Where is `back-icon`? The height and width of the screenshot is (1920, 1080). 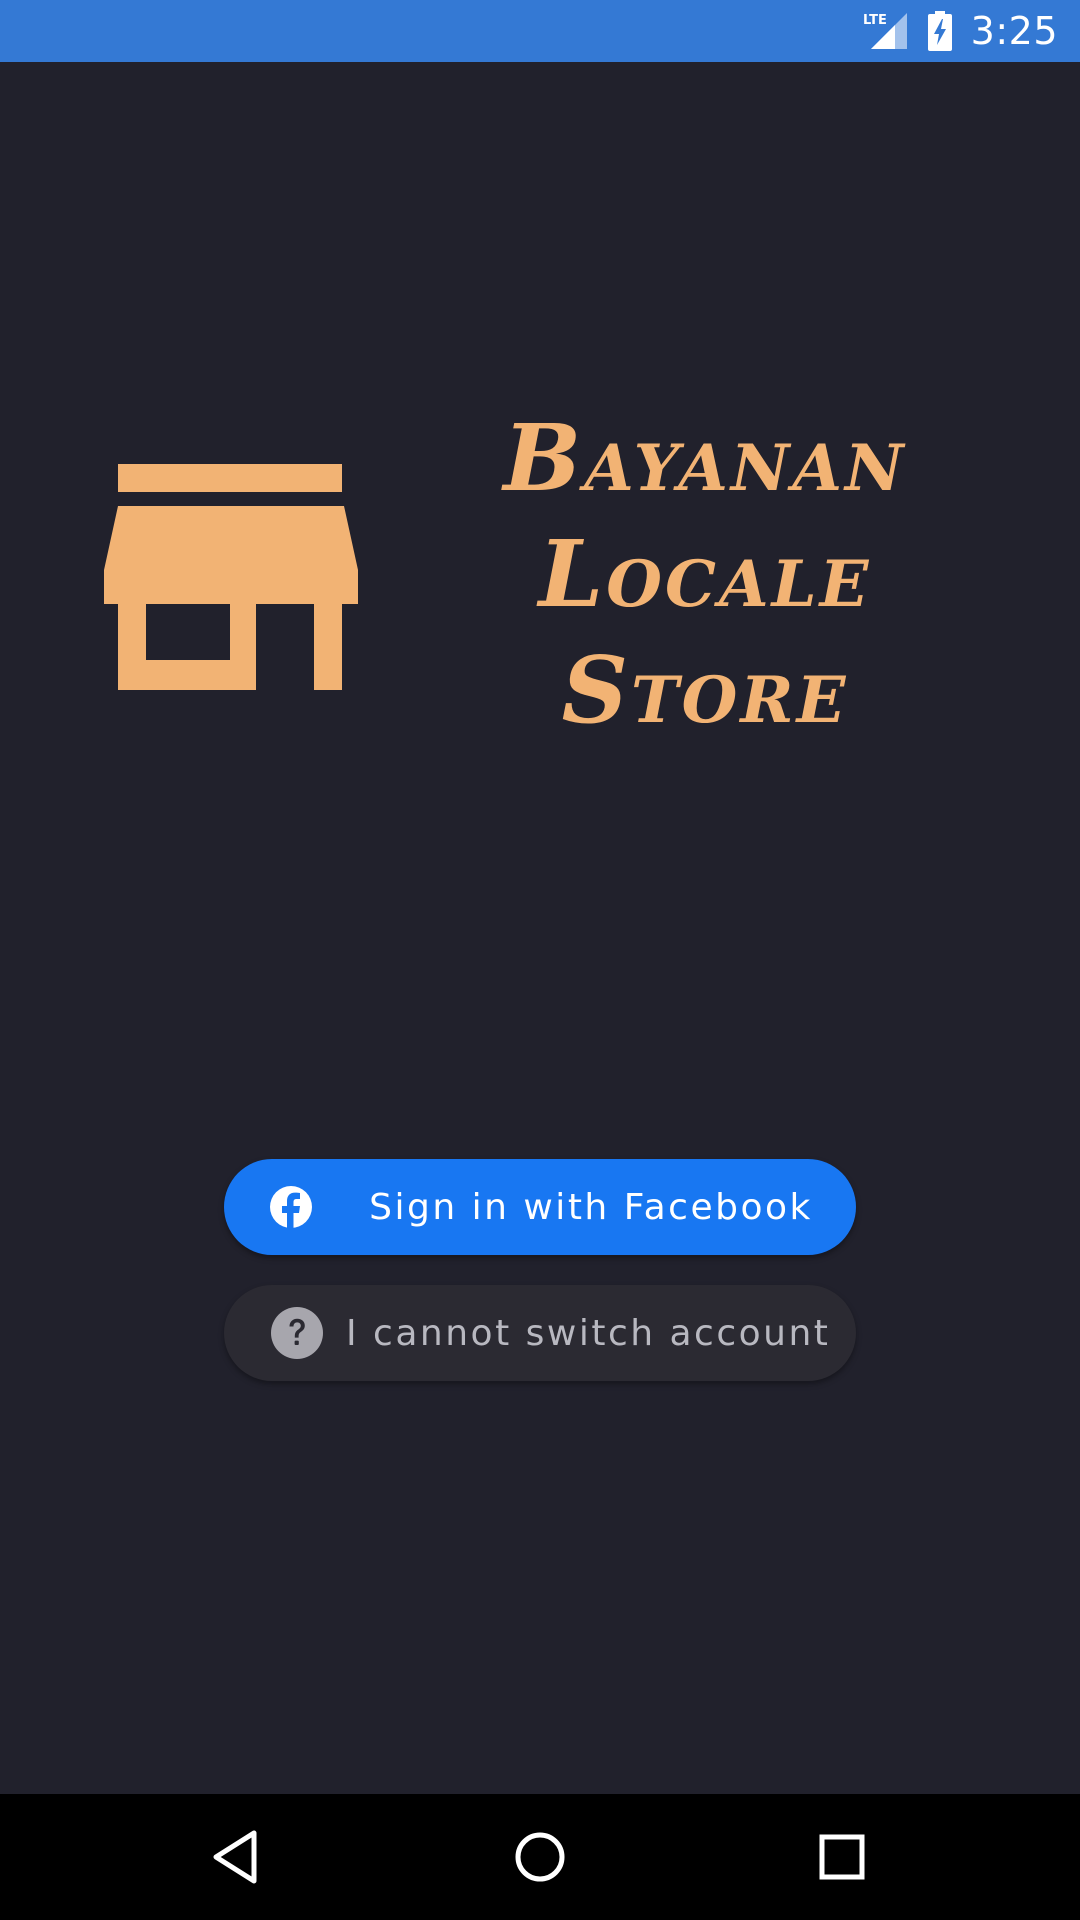
back-icon is located at coordinates (236, 1857).